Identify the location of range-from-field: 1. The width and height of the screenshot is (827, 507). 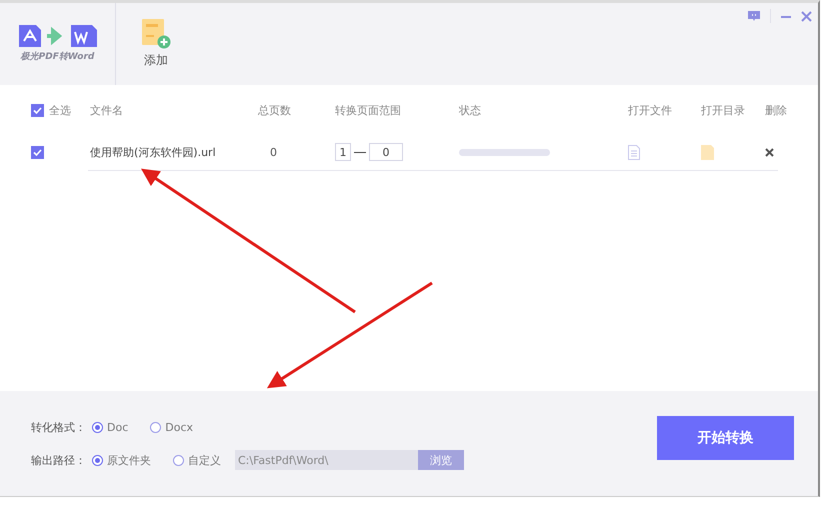
(343, 152).